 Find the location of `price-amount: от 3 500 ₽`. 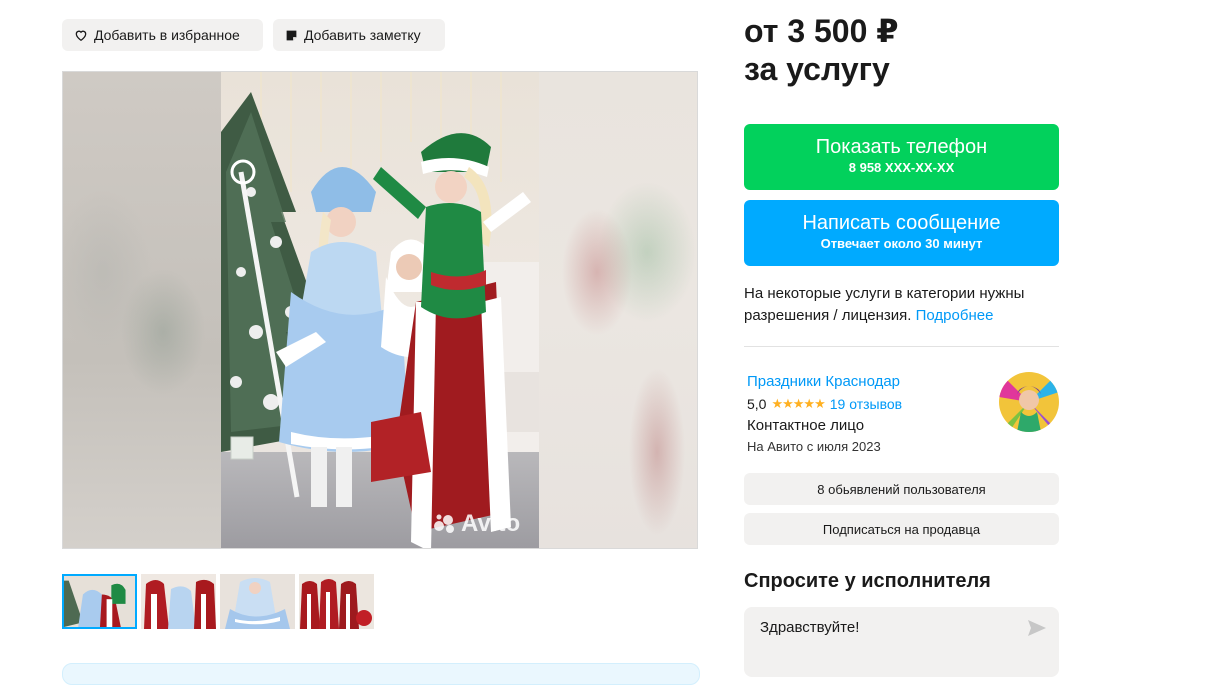

price-amount: от 3 500 ₽ is located at coordinates (821, 31).